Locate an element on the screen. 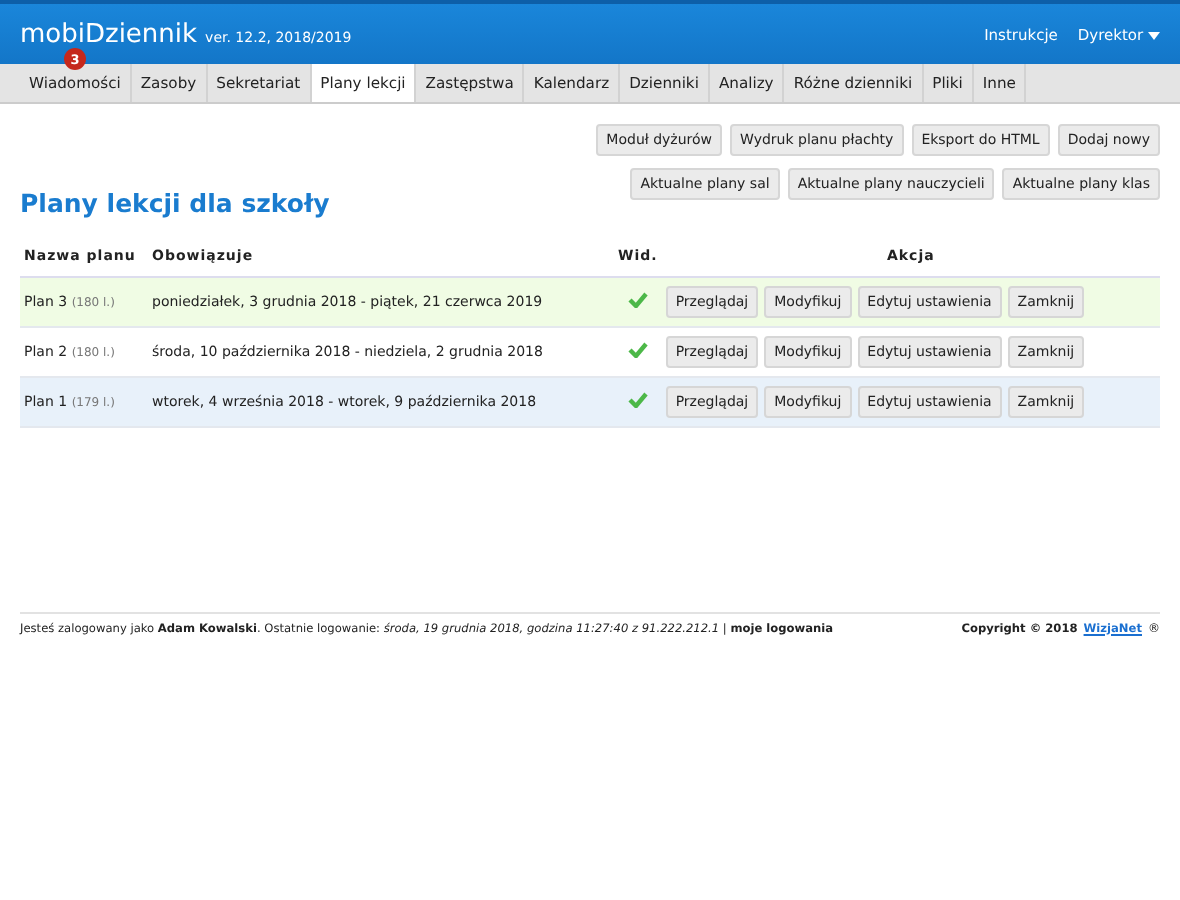 The width and height of the screenshot is (1180, 900). app-logo: mobiDziennik is located at coordinates (109, 34).